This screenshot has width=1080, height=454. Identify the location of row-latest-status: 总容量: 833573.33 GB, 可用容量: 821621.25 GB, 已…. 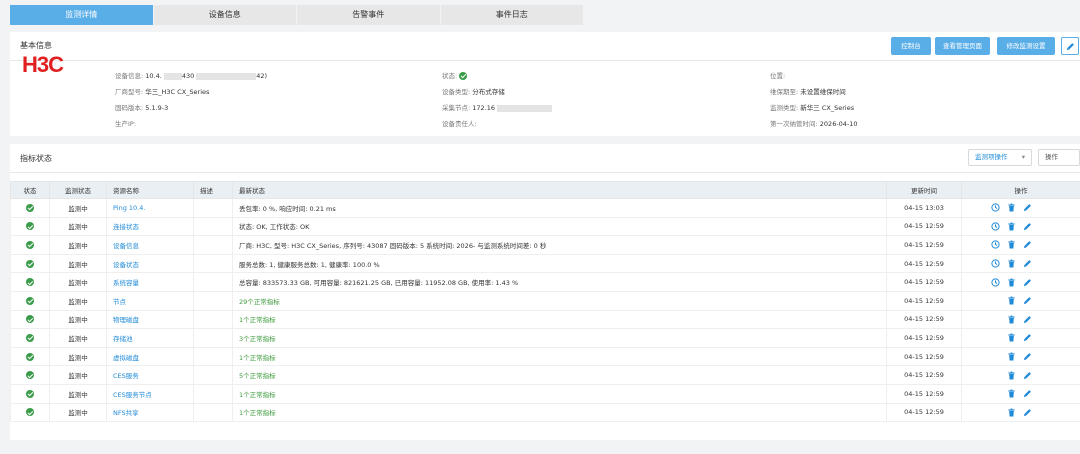
(559, 282).